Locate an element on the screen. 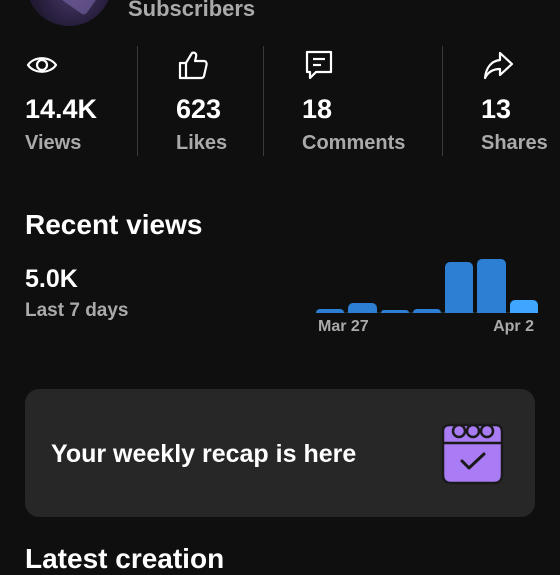 The width and height of the screenshot is (560, 575). stat-shares-value: 13 is located at coordinates (496, 109).